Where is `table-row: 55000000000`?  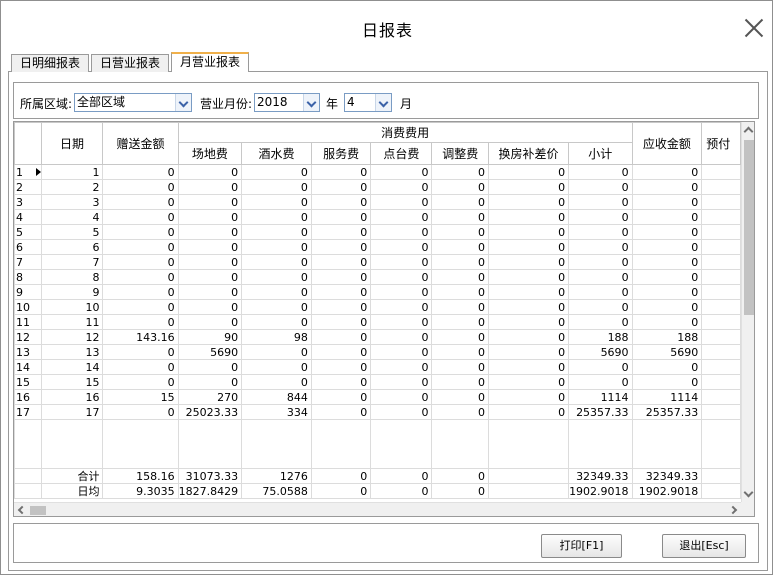
table-row: 55000000000 is located at coordinates (377, 232).